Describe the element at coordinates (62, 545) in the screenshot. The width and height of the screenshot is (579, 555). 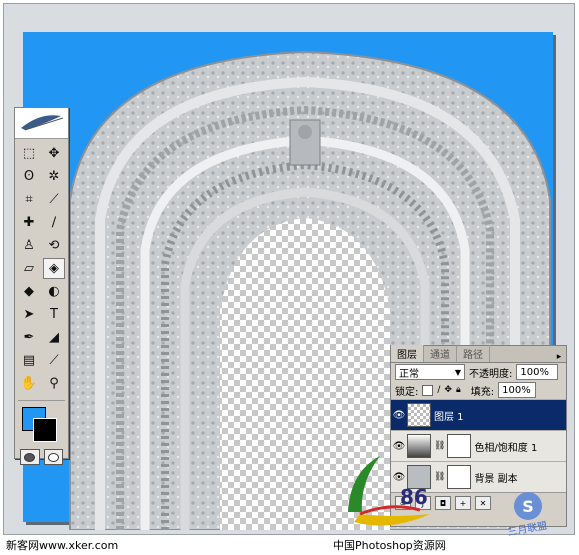
I see `caption-left: 新客网www.xker.com` at that location.